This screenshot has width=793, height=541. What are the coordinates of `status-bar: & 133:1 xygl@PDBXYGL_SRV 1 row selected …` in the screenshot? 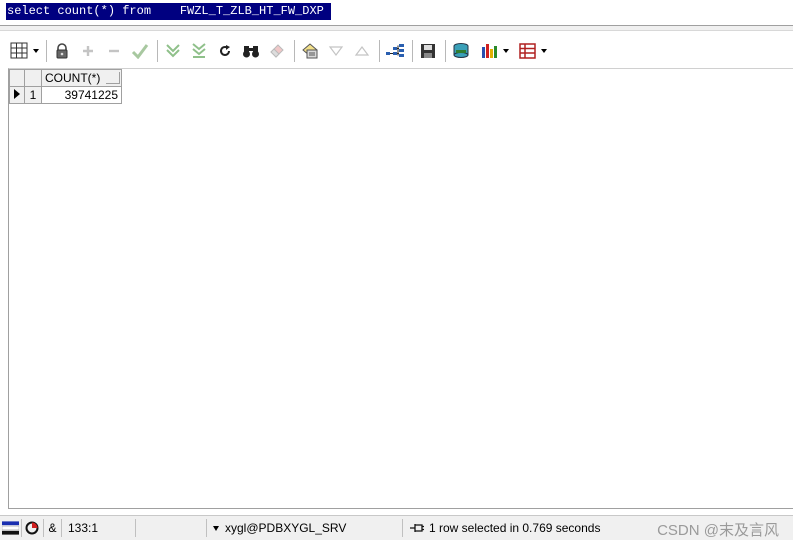 It's located at (396, 527).